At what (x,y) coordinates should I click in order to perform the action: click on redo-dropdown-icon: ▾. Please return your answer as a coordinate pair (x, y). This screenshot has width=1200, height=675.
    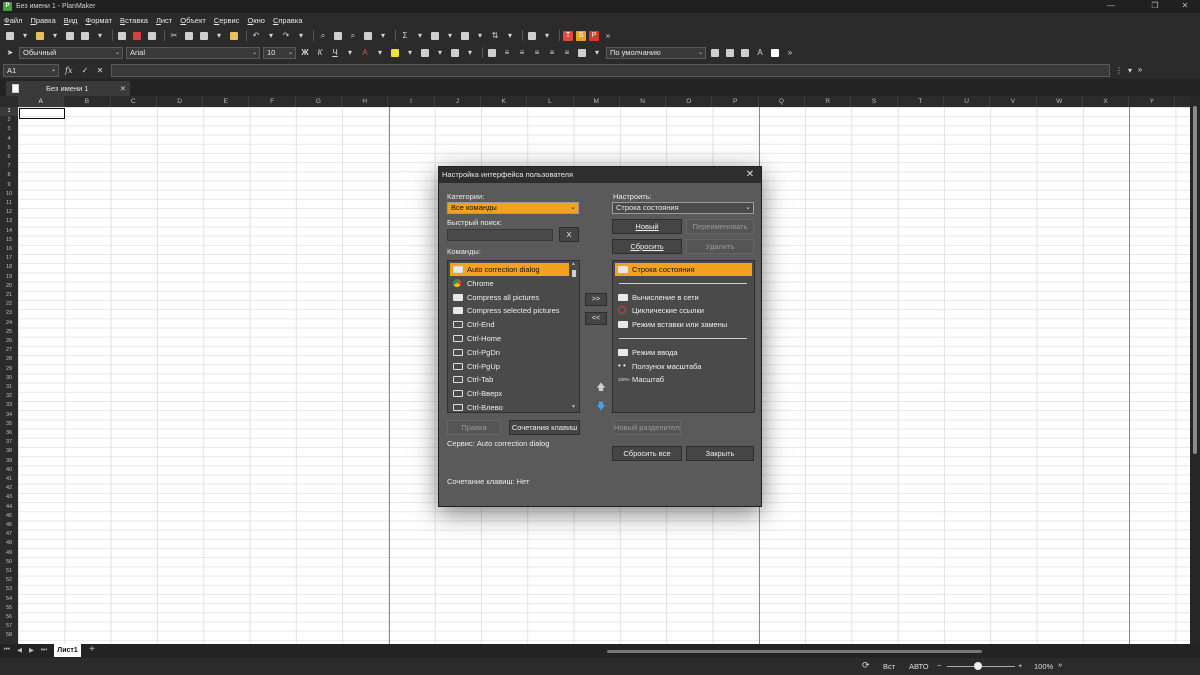
    Looking at the image, I should click on (301, 36).